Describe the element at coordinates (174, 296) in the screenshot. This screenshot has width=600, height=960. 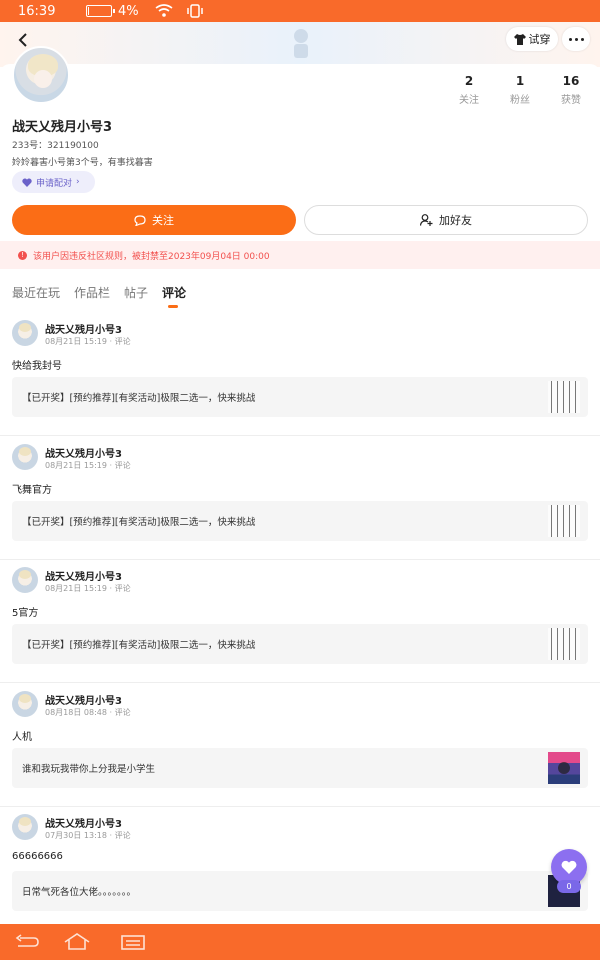
I see `tab-comments: 评论` at that location.